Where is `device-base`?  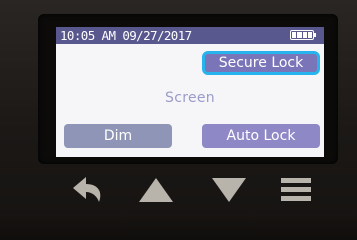
device-base is located at coordinates (178, 227).